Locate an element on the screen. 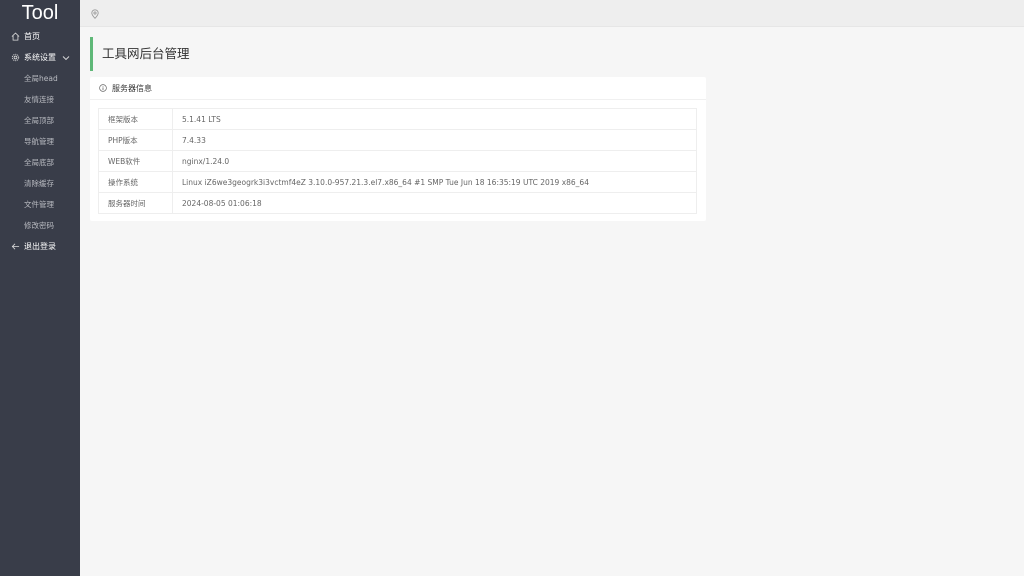 Image resolution: width=1024 pixels, height=576 pixels. card-title: 服务器信息 is located at coordinates (132, 88).